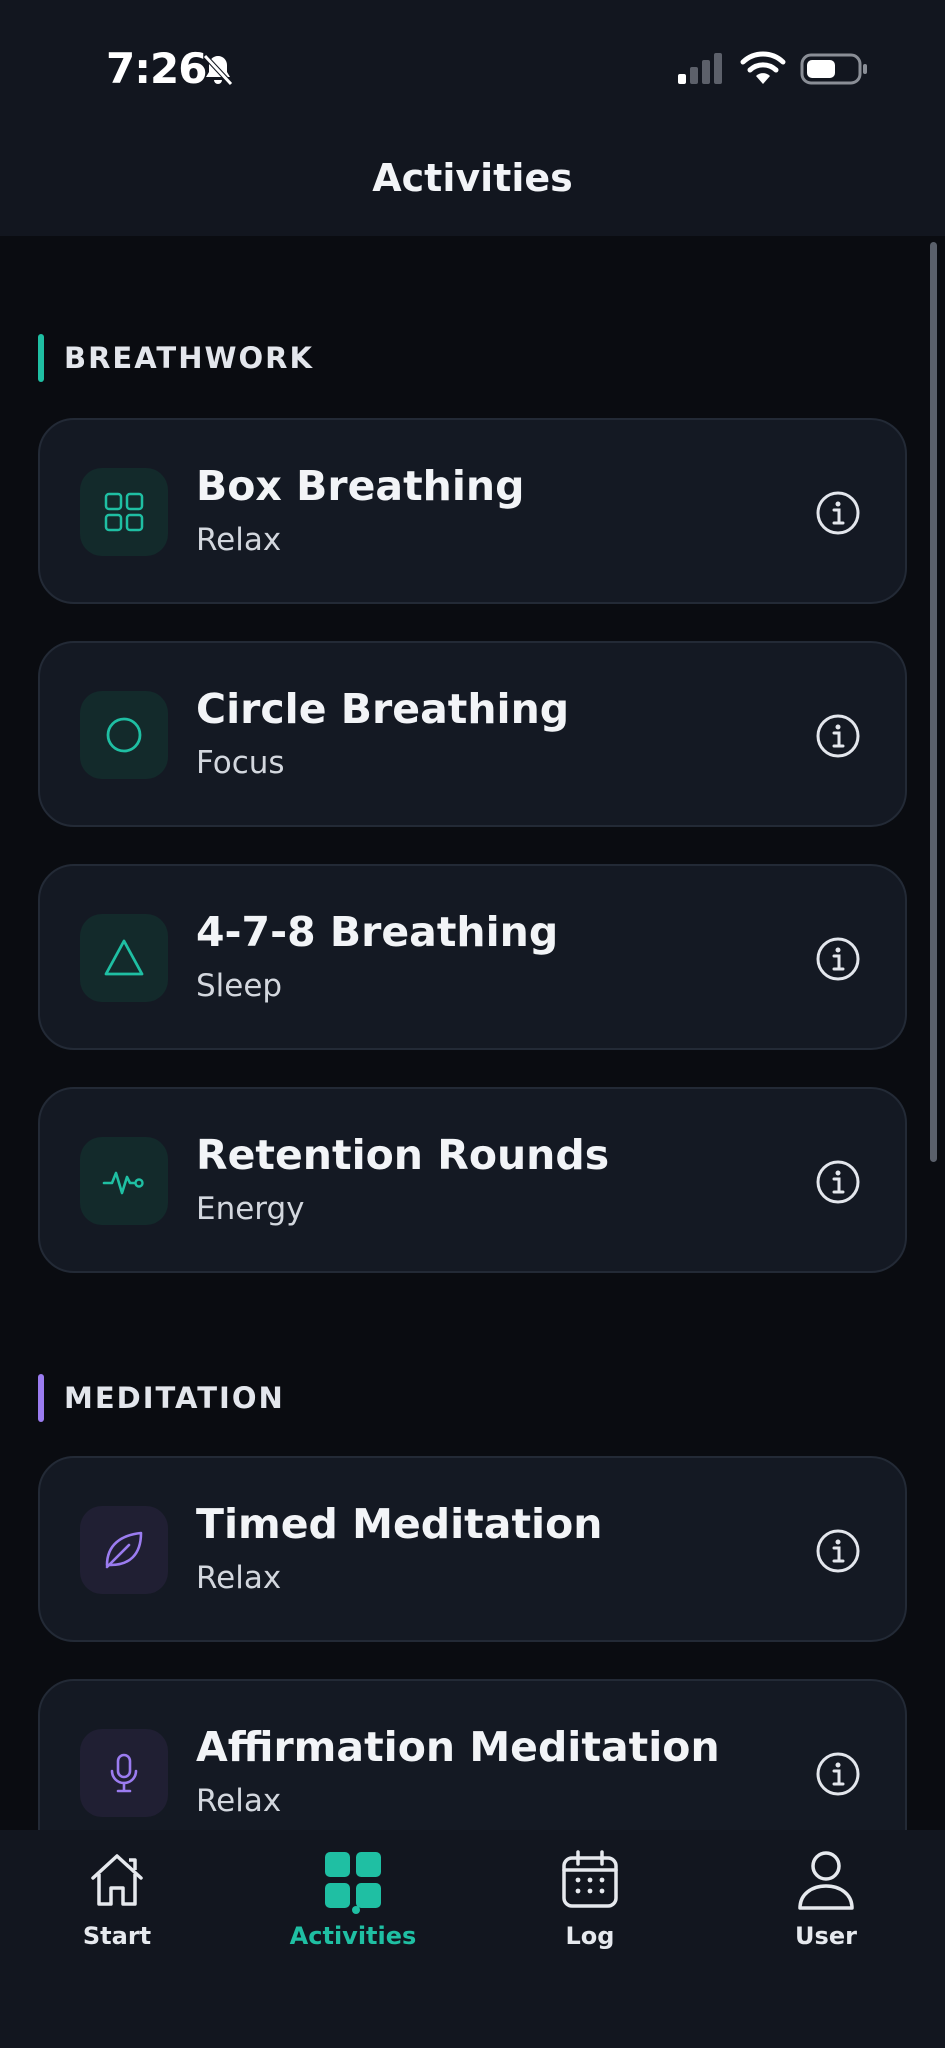 The image size is (945, 2048). I want to click on activity-category: Focus, so click(240, 763).